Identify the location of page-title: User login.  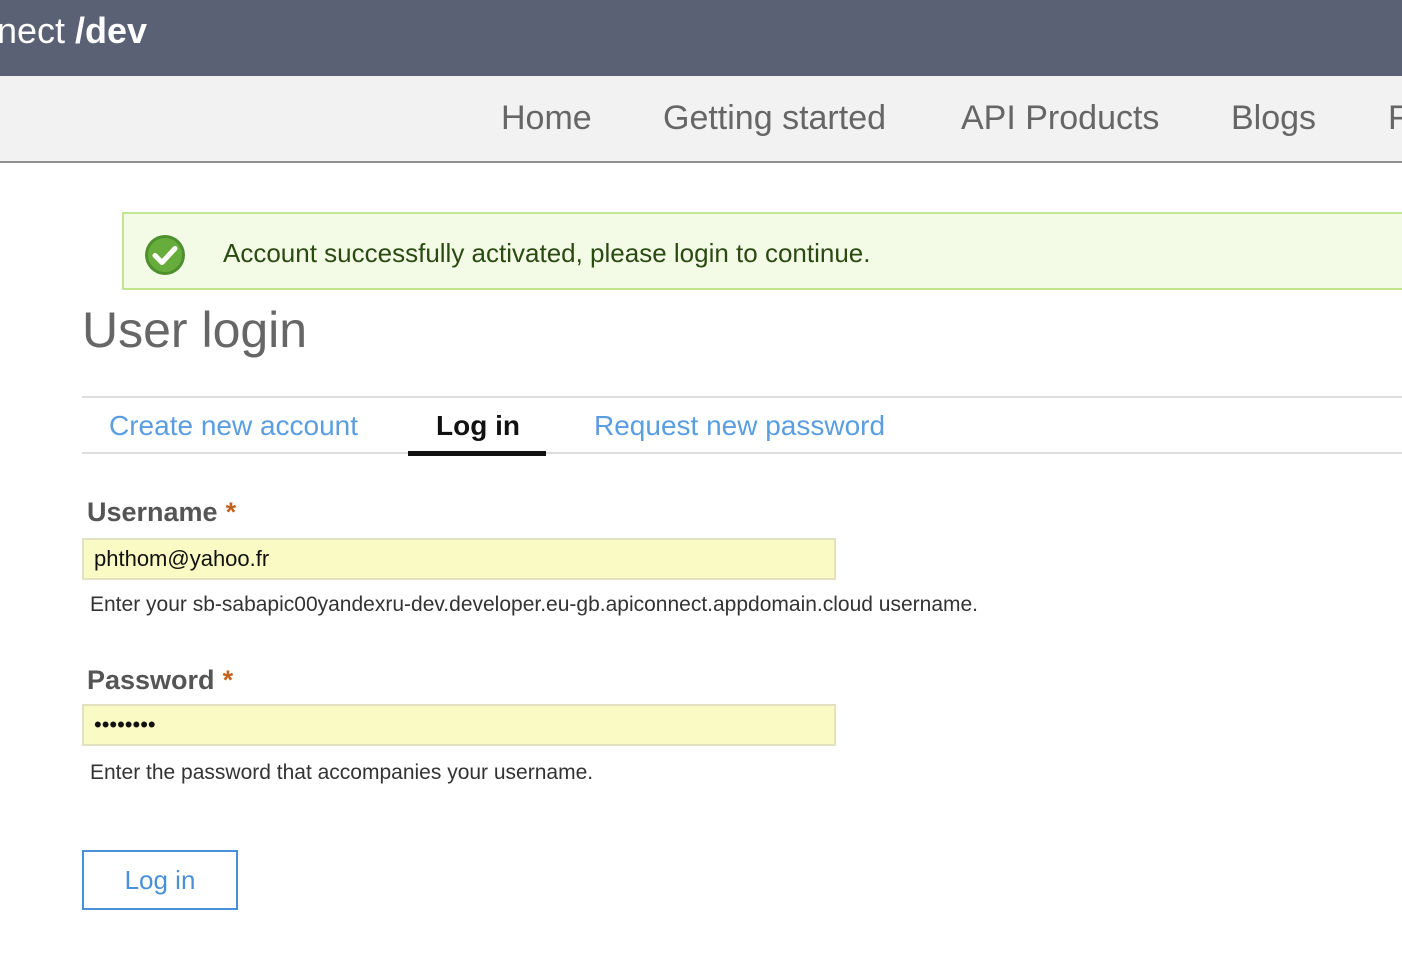
(195, 330).